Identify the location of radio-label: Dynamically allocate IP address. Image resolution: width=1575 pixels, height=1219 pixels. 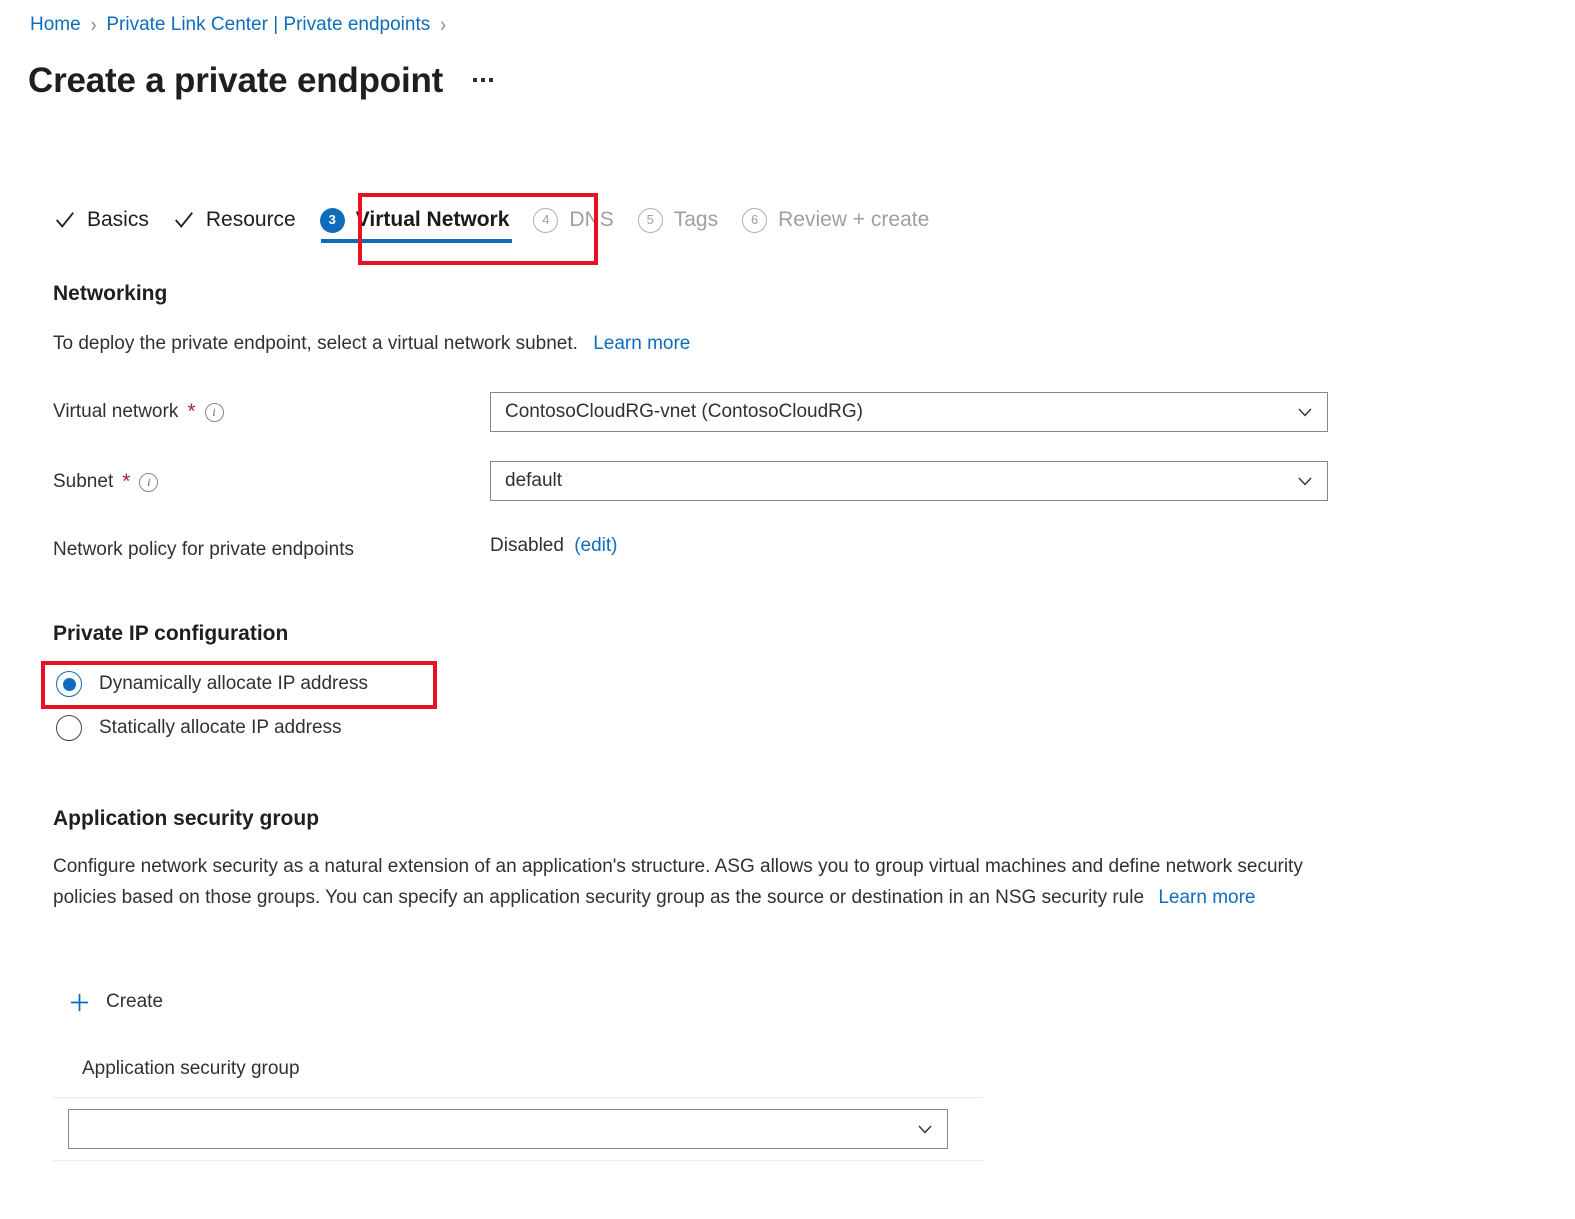
(233, 683).